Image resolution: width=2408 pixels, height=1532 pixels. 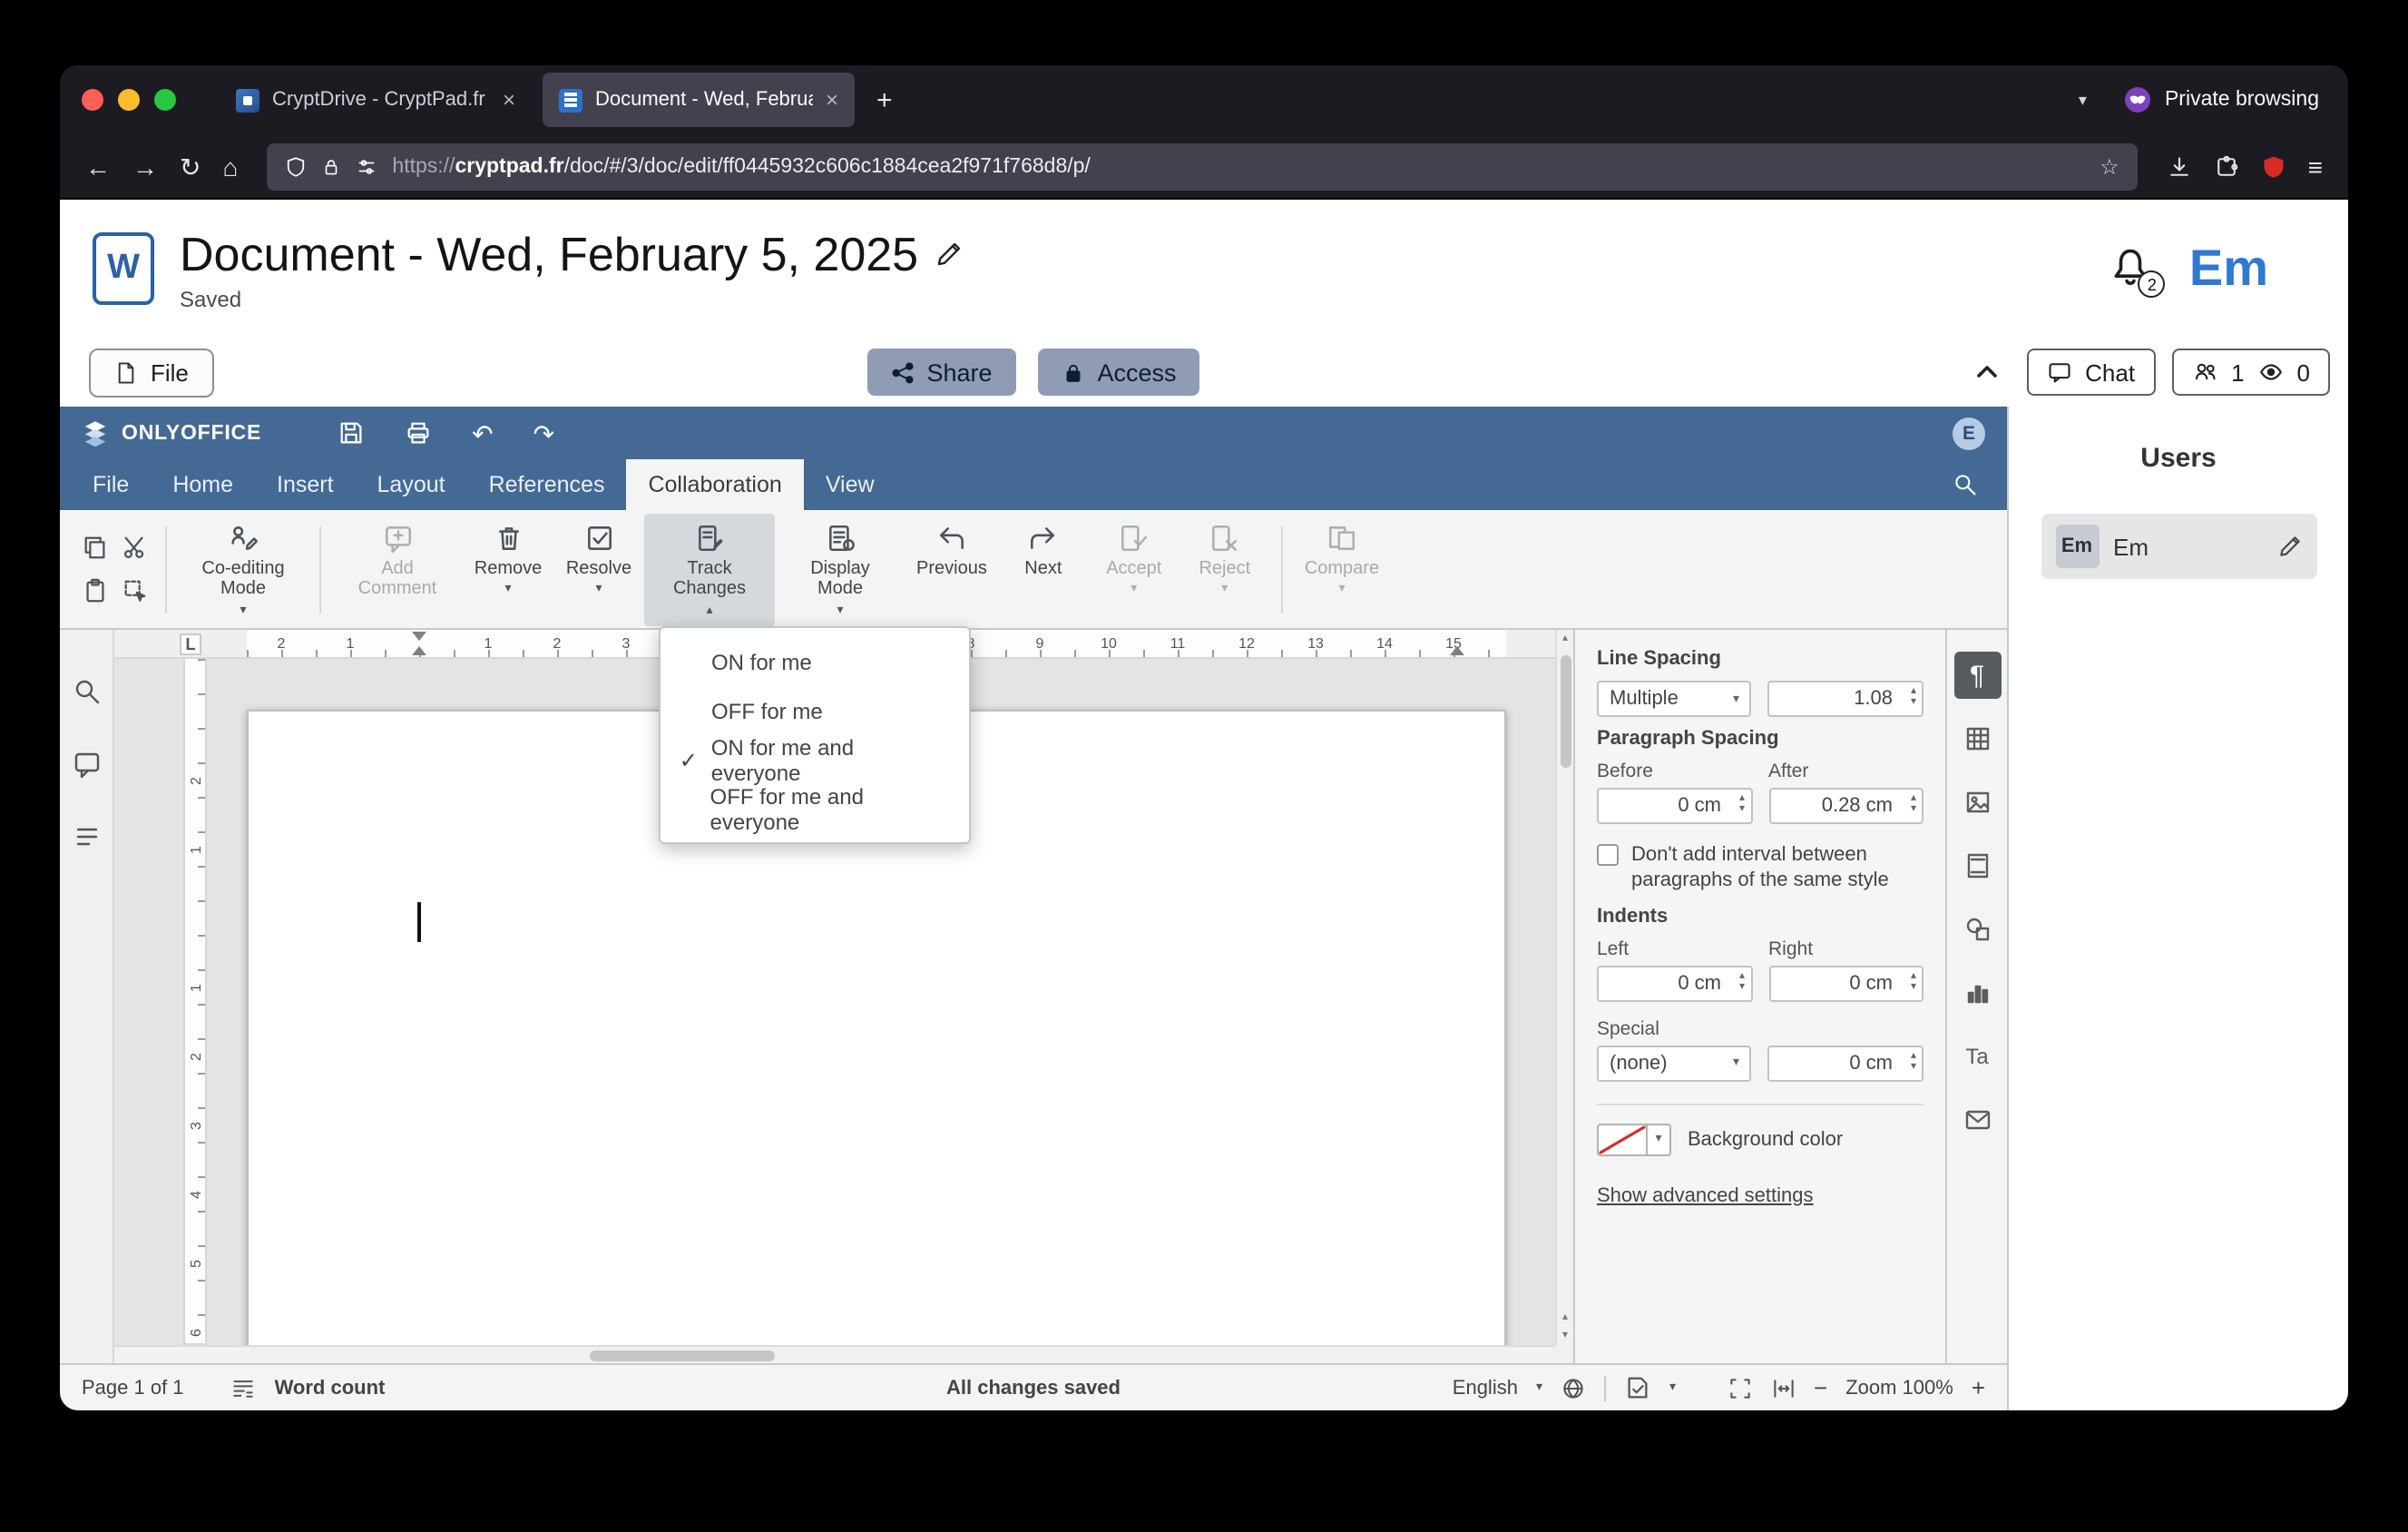 I want to click on menu-item-off-for-everyone: OFF for me and everyone, so click(x=815, y=808).